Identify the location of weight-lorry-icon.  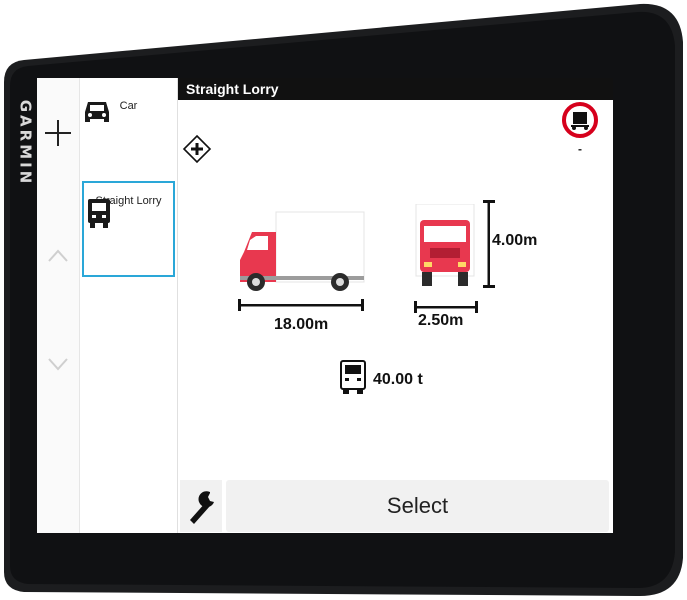
(353, 377).